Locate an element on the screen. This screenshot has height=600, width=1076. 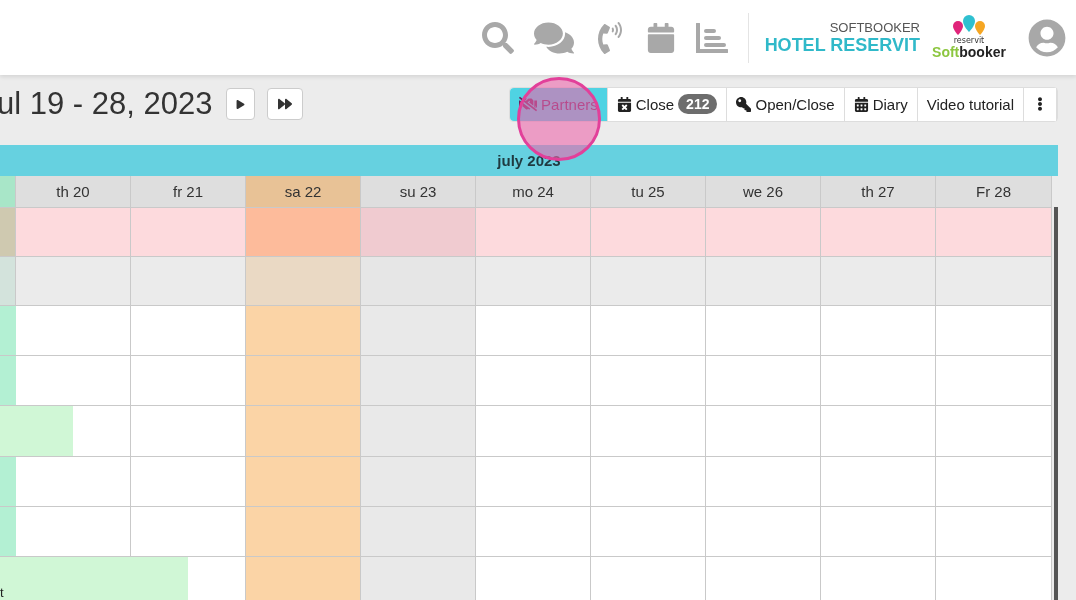
play-icon is located at coordinates (241, 104).